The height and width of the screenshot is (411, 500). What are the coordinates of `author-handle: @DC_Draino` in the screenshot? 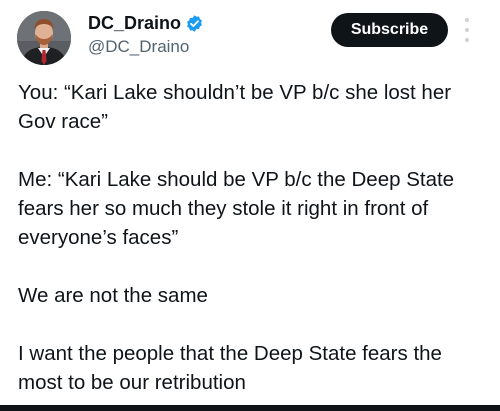 It's located at (138, 47).